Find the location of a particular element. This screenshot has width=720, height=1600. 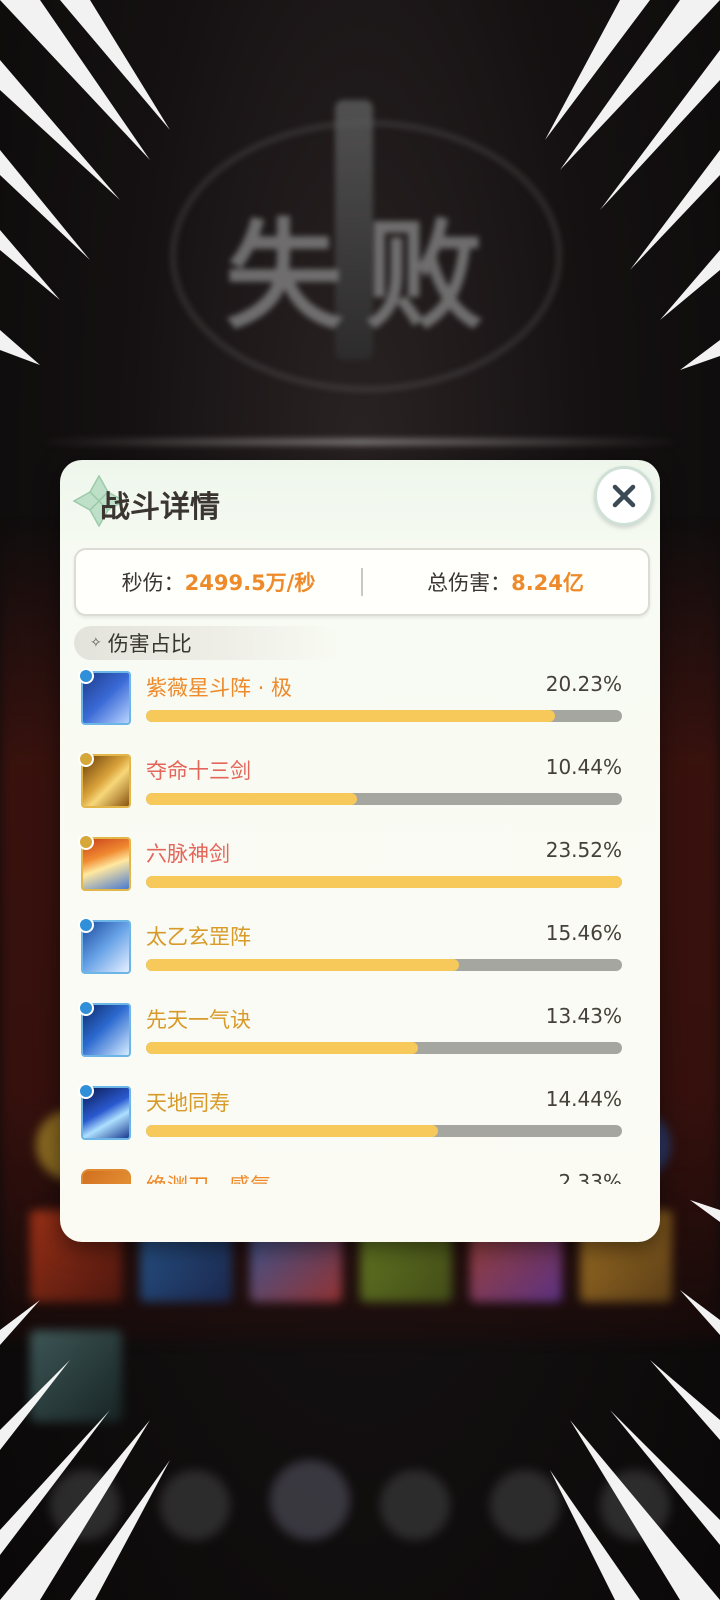

skill-damage-percent: 13.43% is located at coordinates (583, 1016).